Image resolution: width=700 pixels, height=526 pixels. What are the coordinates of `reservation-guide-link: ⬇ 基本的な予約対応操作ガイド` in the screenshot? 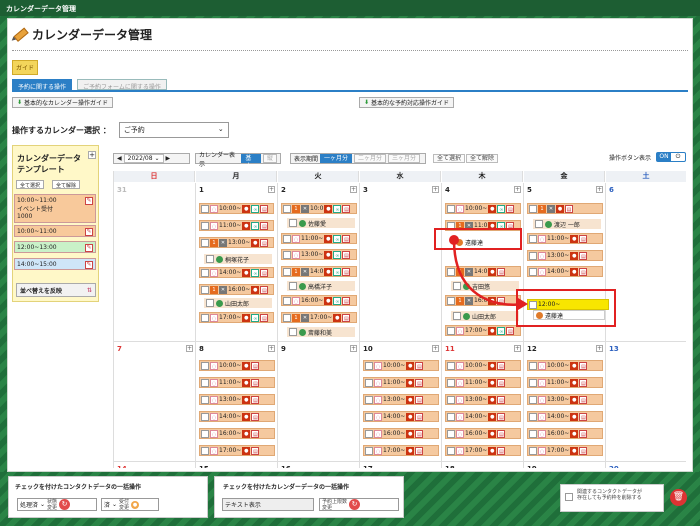 It's located at (407, 102).